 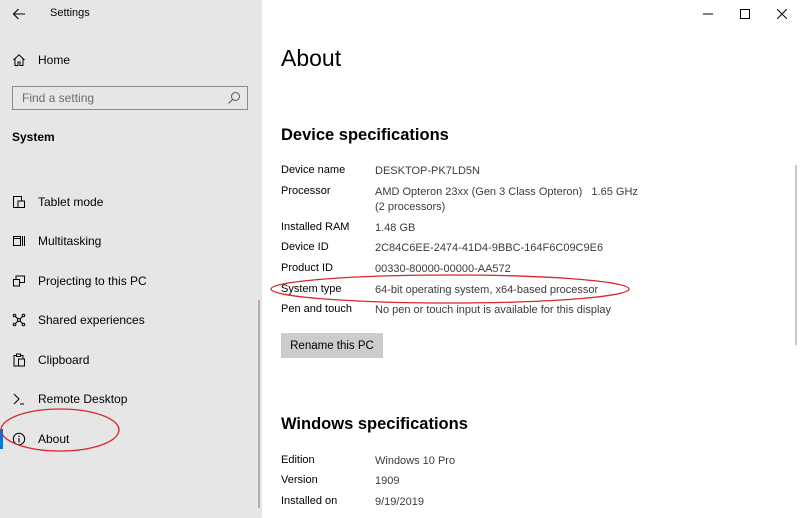 I want to click on main-scrollbar, so click(x=796, y=255).